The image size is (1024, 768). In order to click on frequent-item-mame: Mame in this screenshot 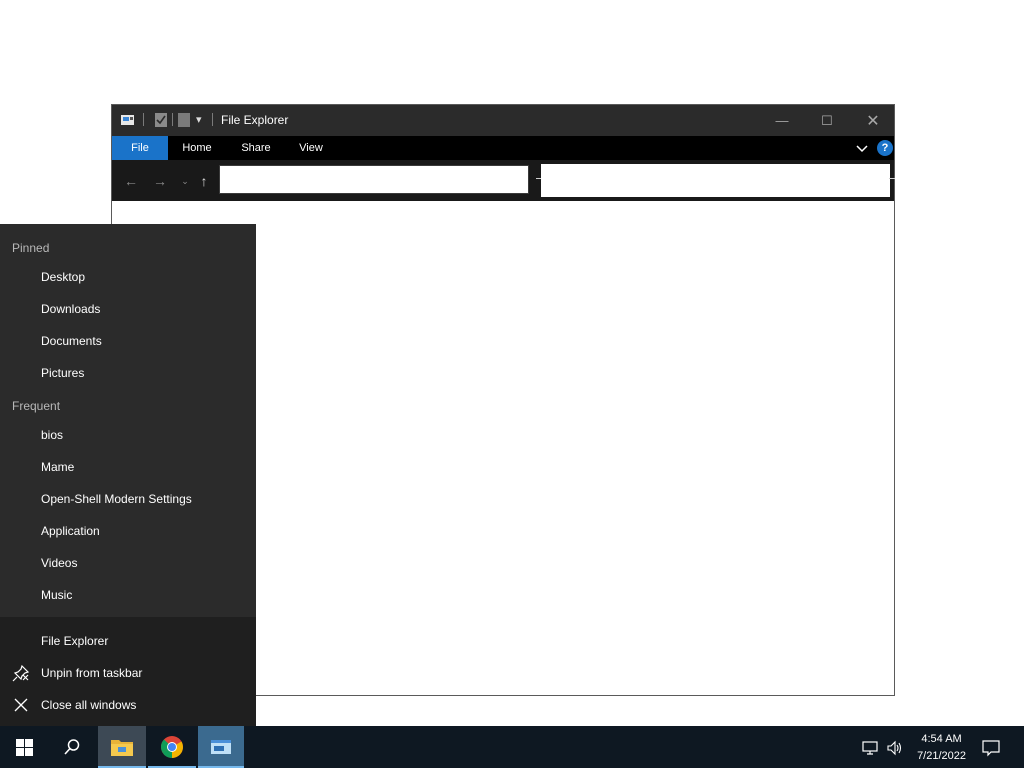, I will do `click(57, 467)`.